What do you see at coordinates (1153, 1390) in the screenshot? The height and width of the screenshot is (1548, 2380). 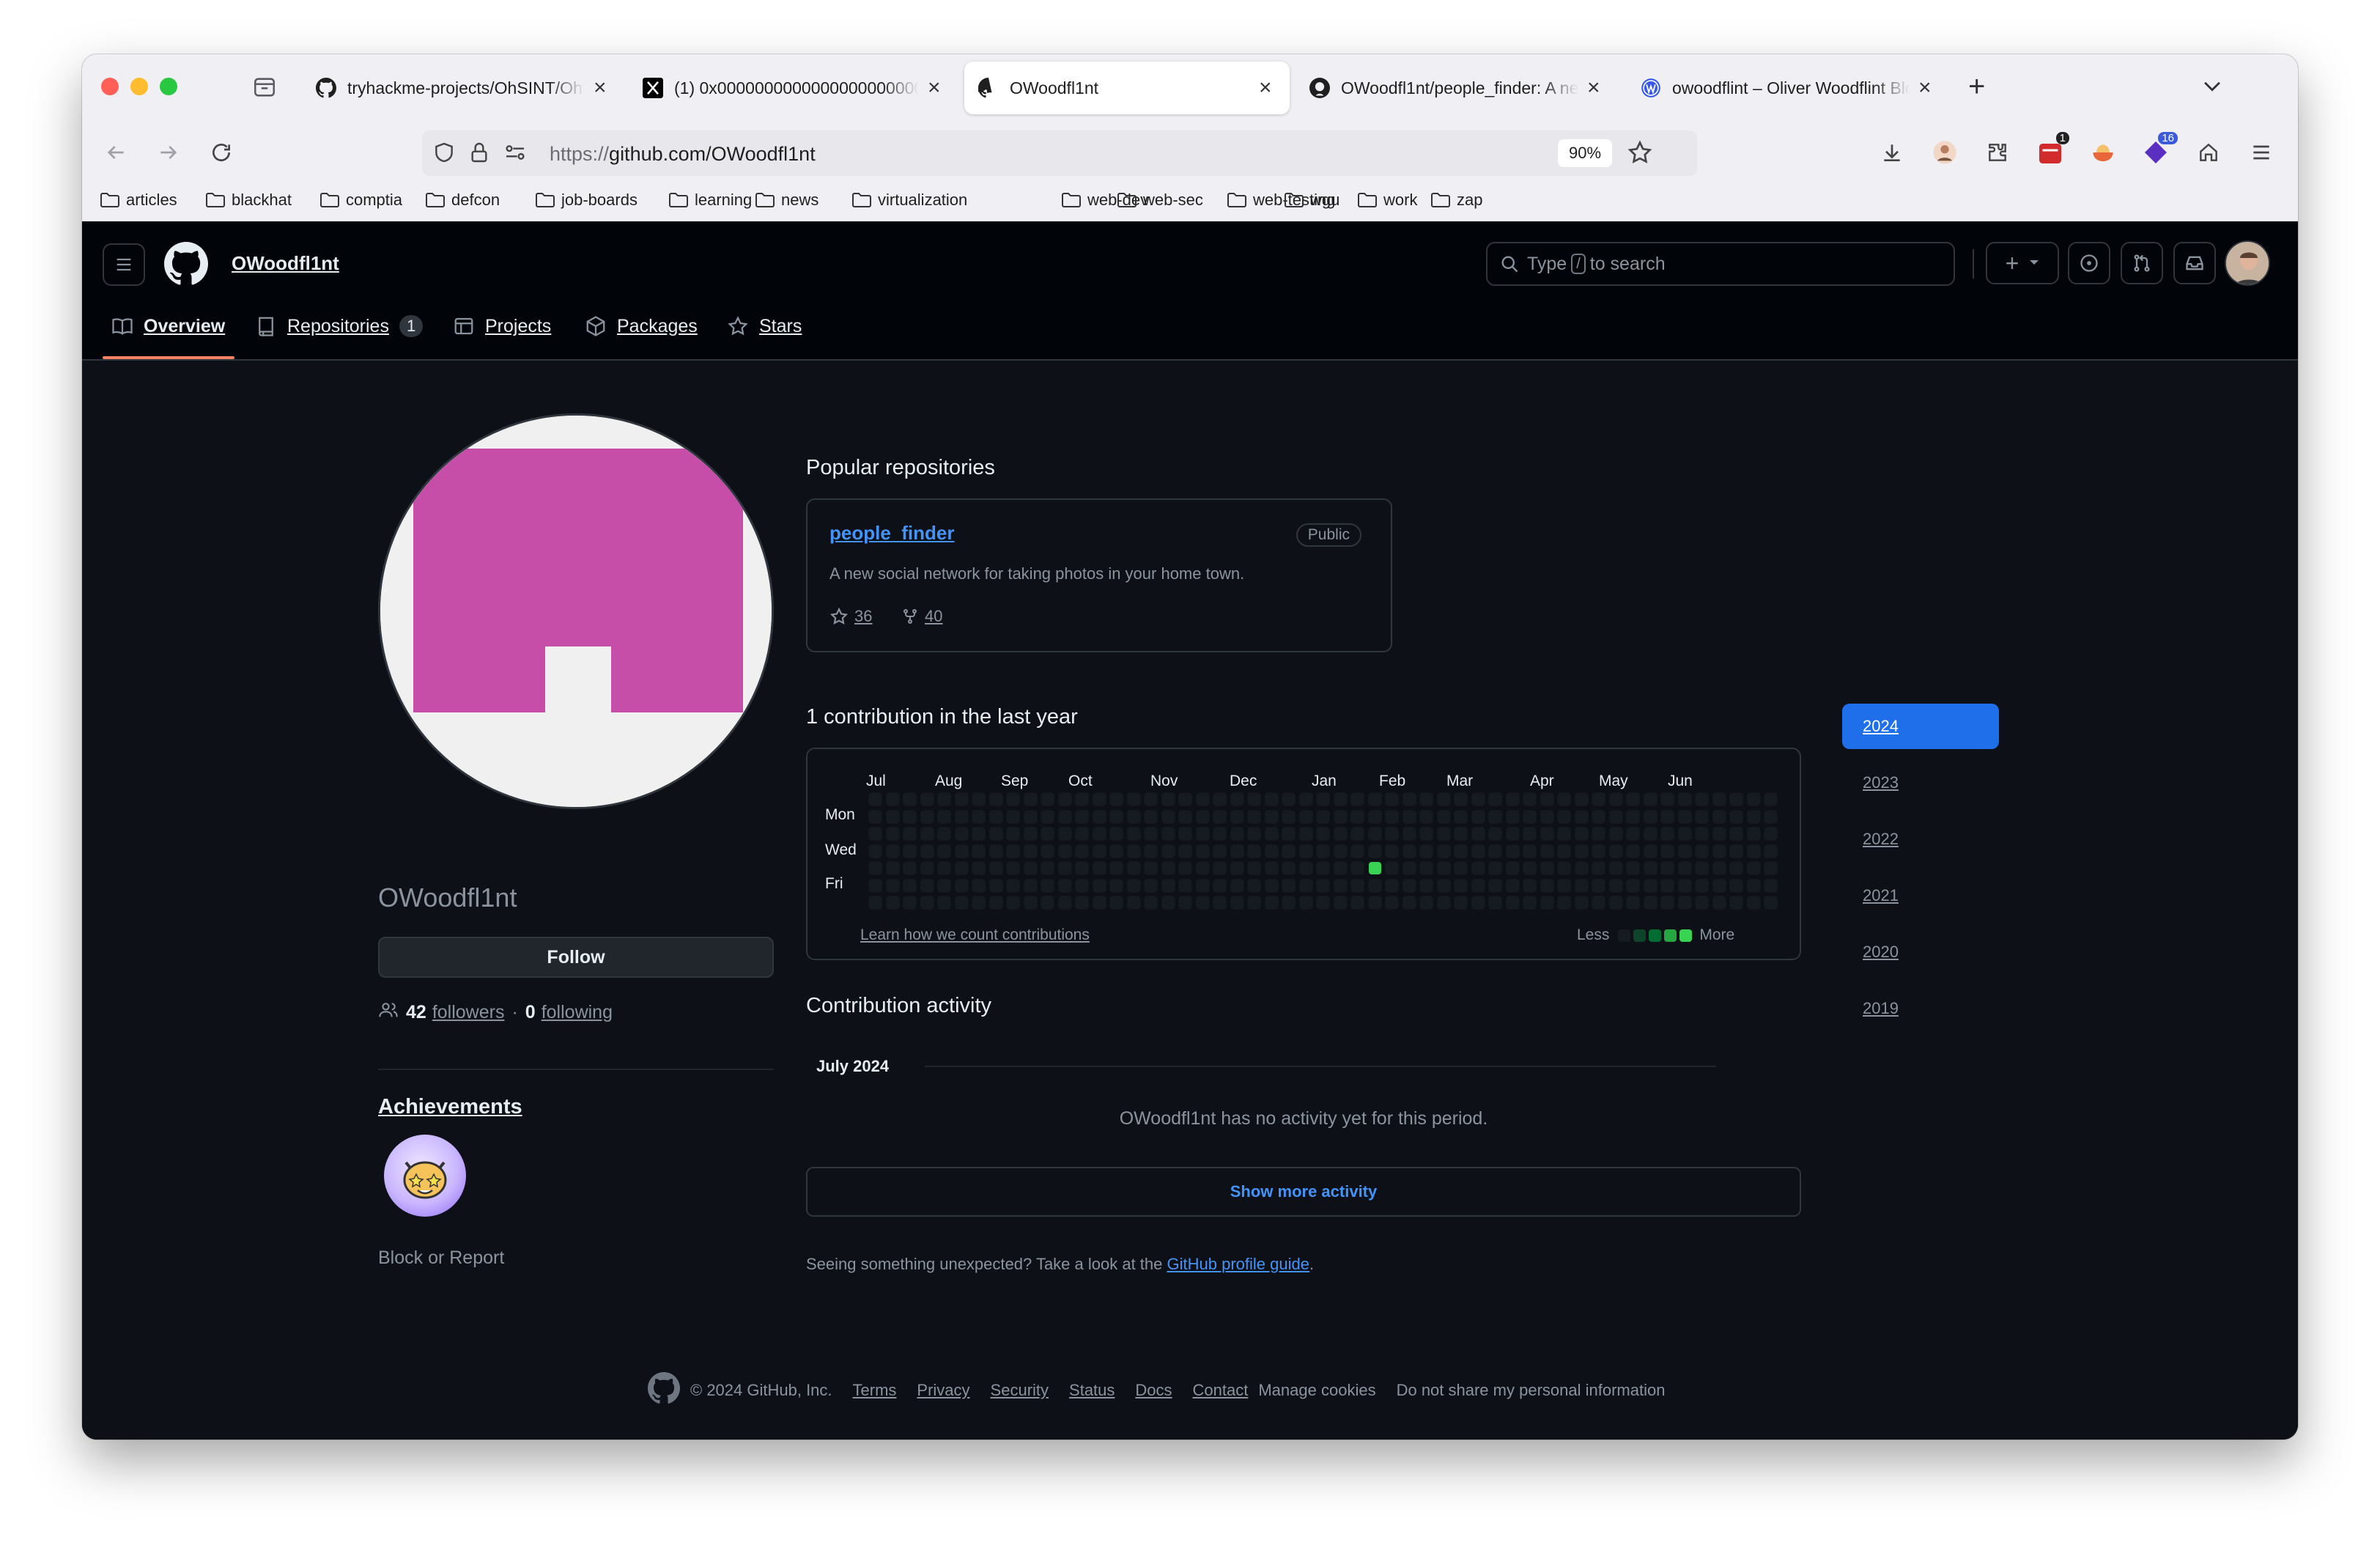 I see `footer-link-docs: Docs` at bounding box center [1153, 1390].